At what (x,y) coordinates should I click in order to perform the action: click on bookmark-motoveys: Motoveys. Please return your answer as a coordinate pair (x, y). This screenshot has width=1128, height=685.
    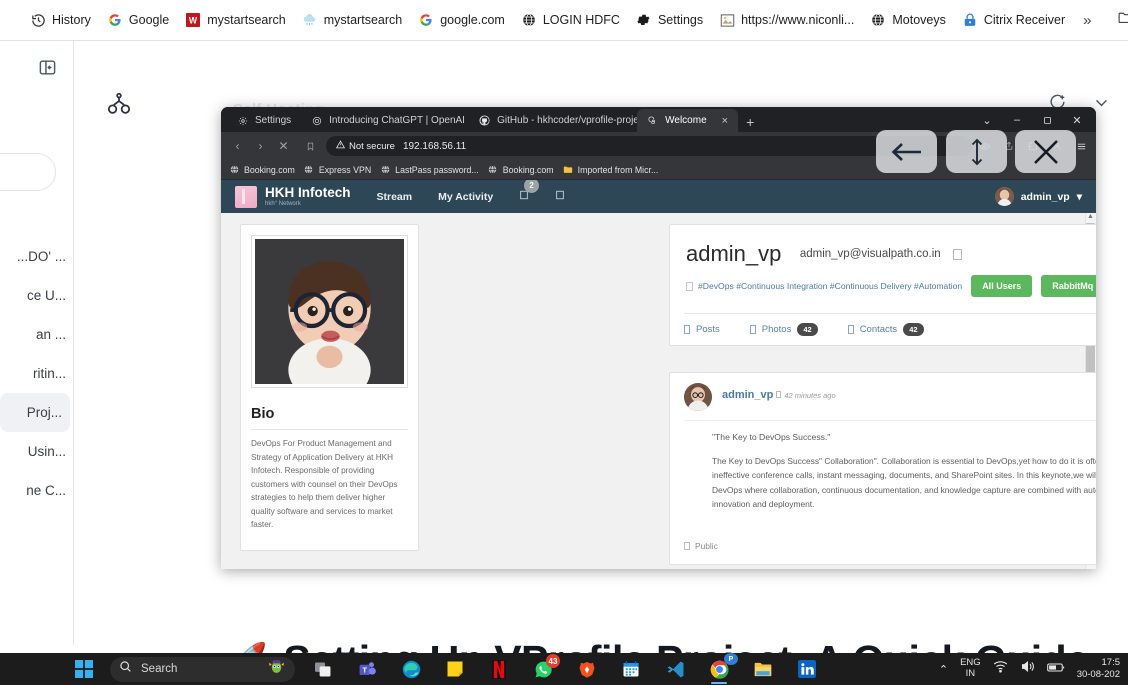
    Looking at the image, I should click on (908, 20).